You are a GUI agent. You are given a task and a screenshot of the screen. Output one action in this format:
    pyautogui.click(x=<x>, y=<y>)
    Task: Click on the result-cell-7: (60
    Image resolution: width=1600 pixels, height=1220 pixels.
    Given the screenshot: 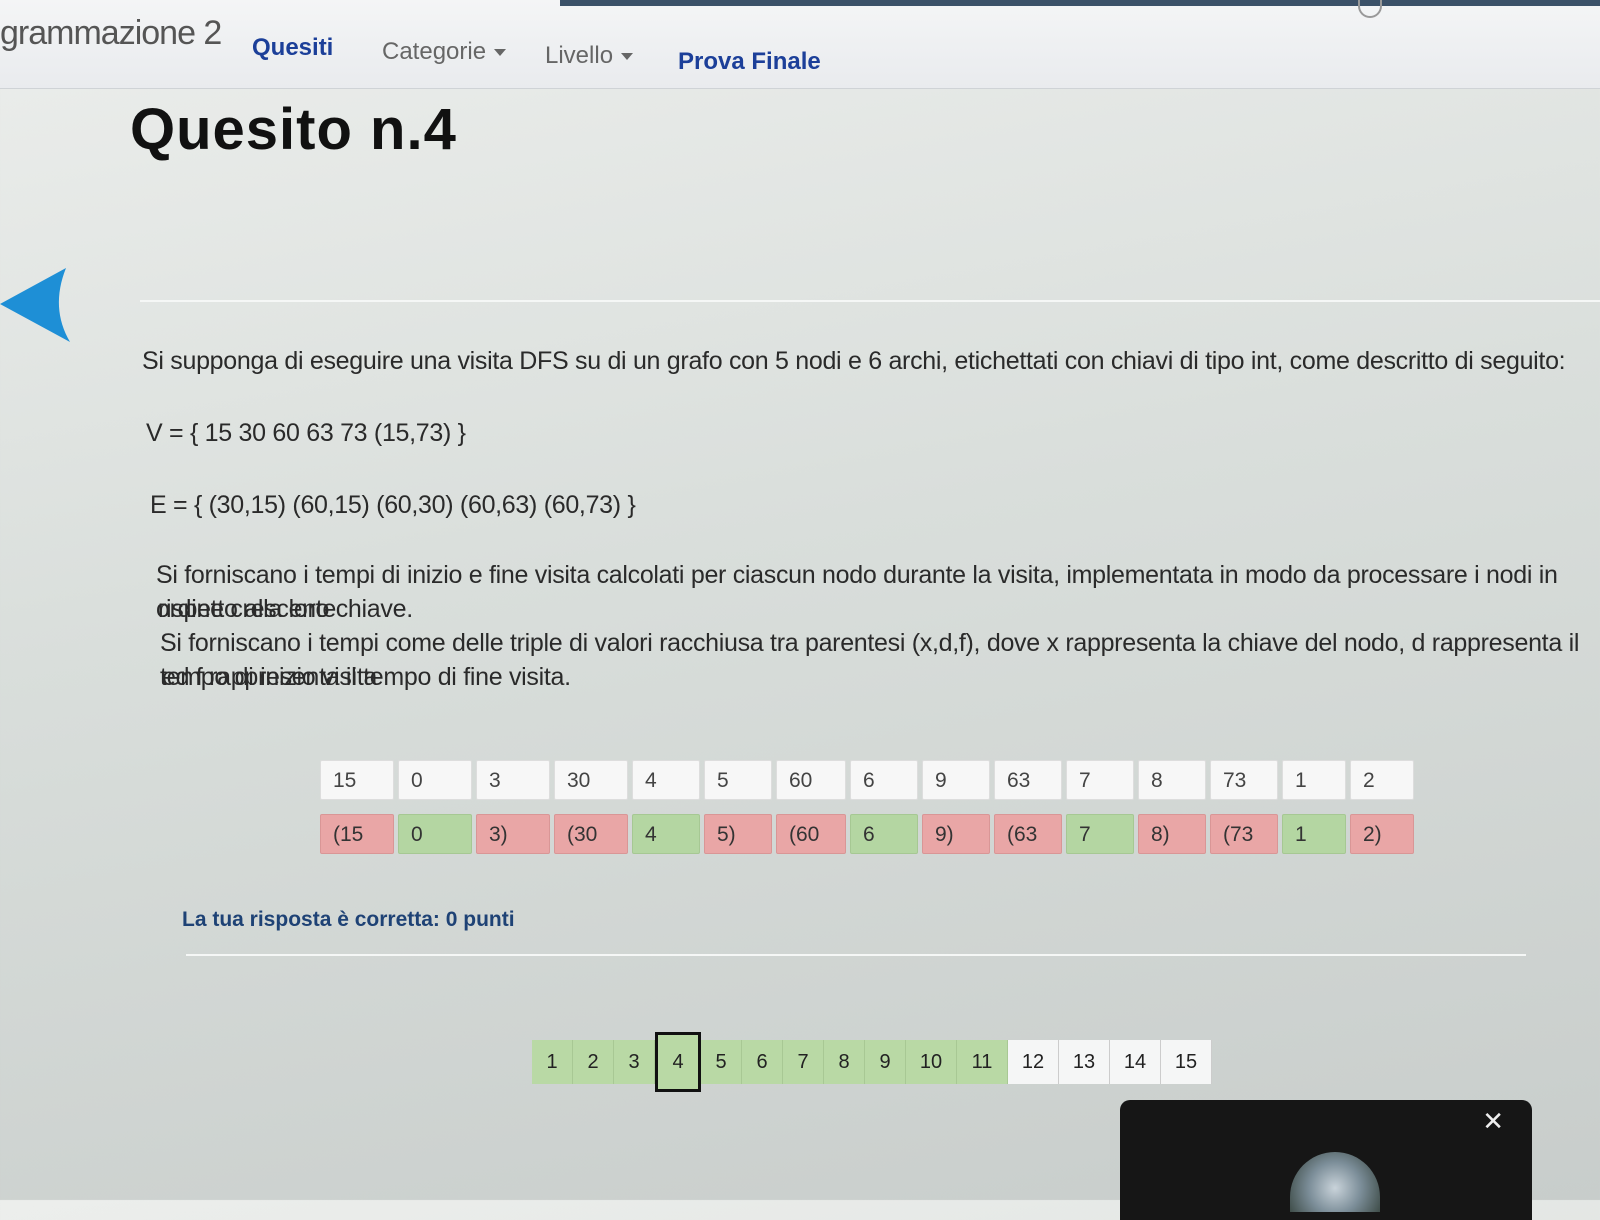 What is the action you would take?
    pyautogui.click(x=811, y=834)
    